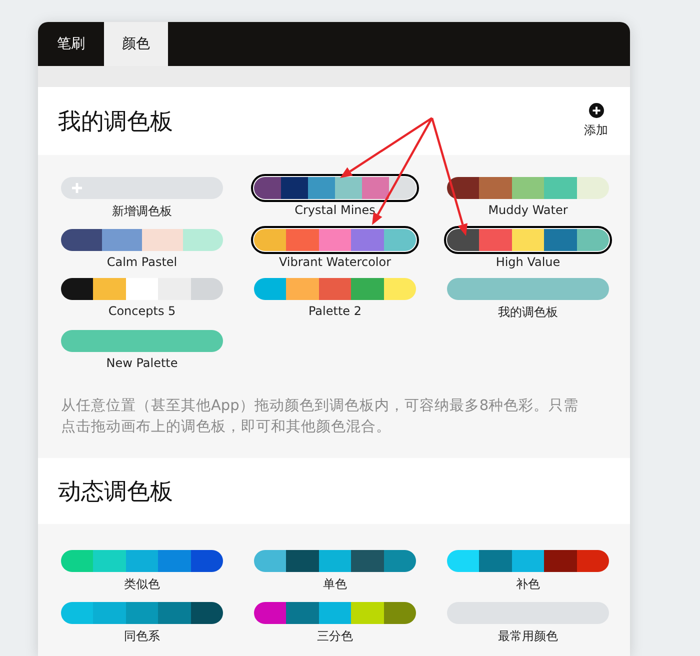  I want to click on palette-name: 新增调色板, so click(142, 211).